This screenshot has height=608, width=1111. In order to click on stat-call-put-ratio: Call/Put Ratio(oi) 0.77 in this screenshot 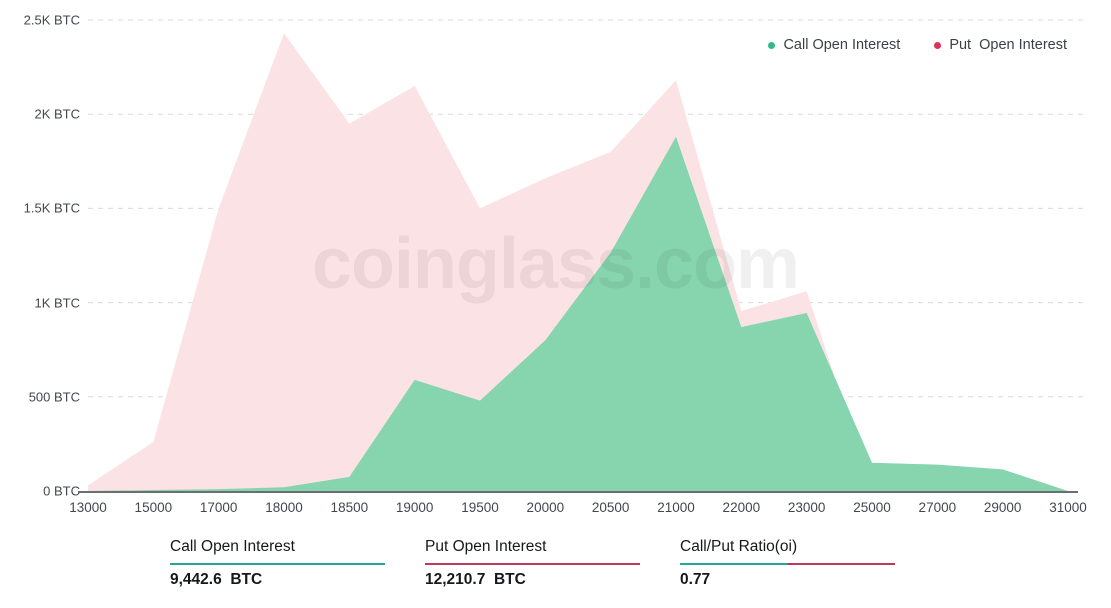, I will do `click(807, 572)`.